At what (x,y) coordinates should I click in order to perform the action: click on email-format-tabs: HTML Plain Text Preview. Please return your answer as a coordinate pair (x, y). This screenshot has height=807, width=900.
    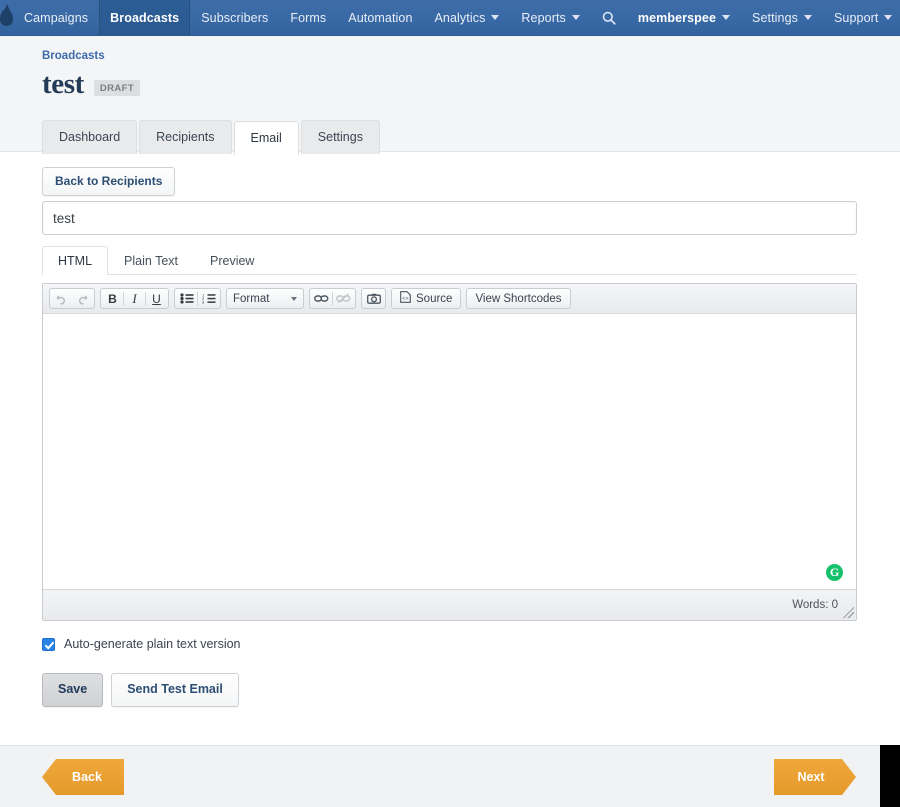
    Looking at the image, I should click on (449, 259).